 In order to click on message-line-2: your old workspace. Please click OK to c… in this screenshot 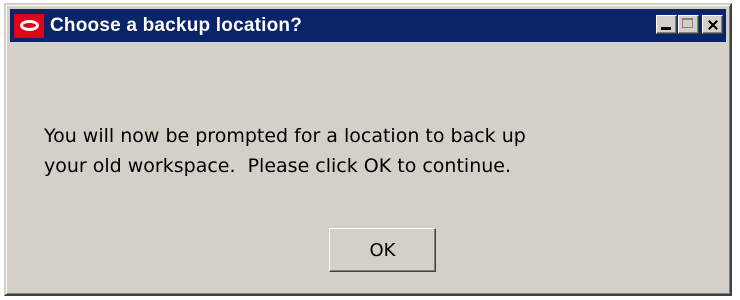, I will do `click(278, 166)`.